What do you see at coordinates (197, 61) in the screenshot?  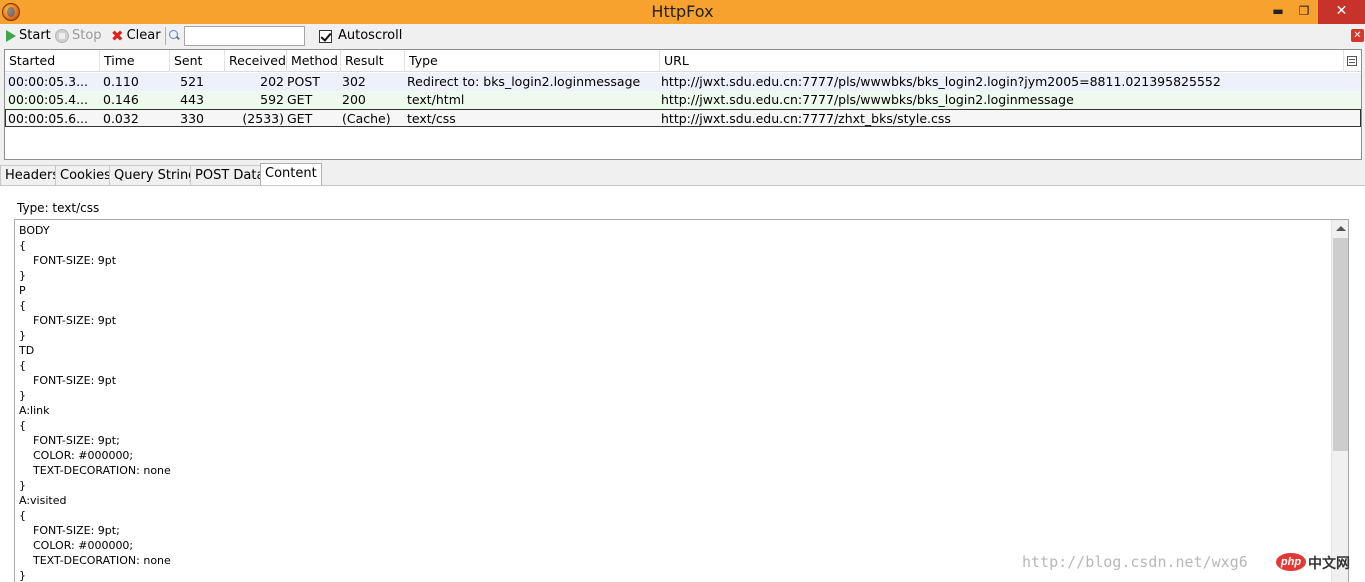 I see `column-header-sent: Sent` at bounding box center [197, 61].